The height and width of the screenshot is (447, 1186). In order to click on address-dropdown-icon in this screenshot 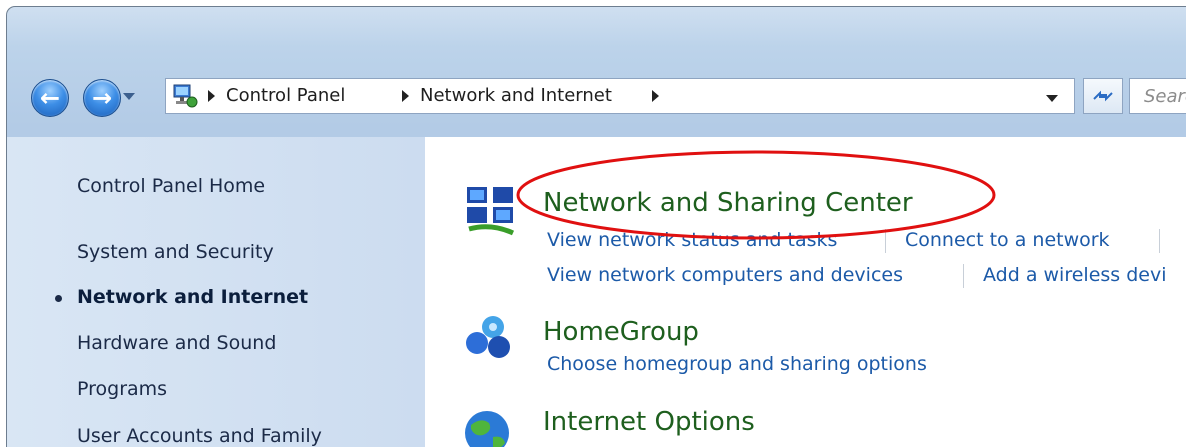, I will do `click(1052, 98)`.